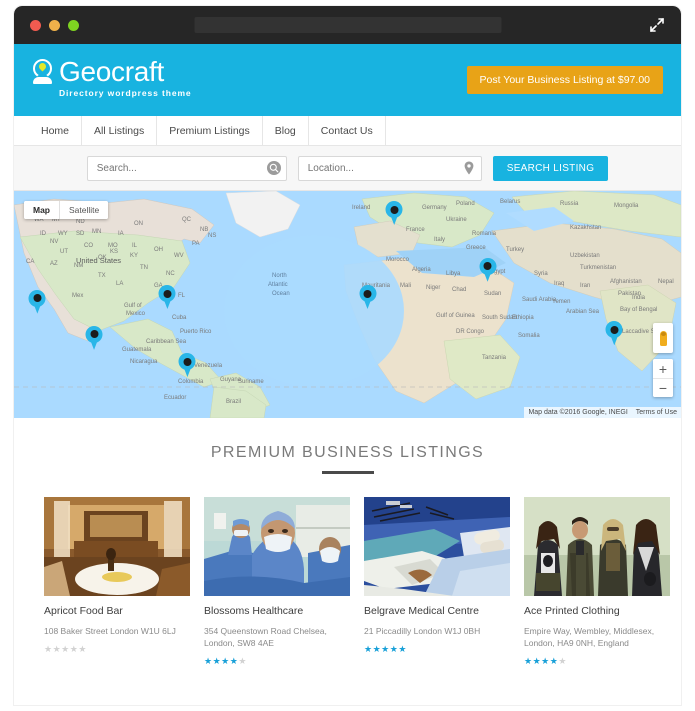 The image size is (695, 711). Describe the element at coordinates (125, 93) in the screenshot. I see `brand-tagline: Directory wordpress theme` at that location.